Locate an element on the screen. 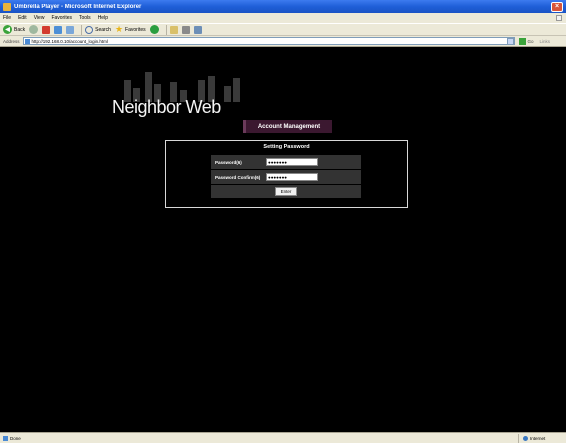 Image resolution: width=566 pixels, height=443 pixels. go-label: Go is located at coordinates (530, 41).